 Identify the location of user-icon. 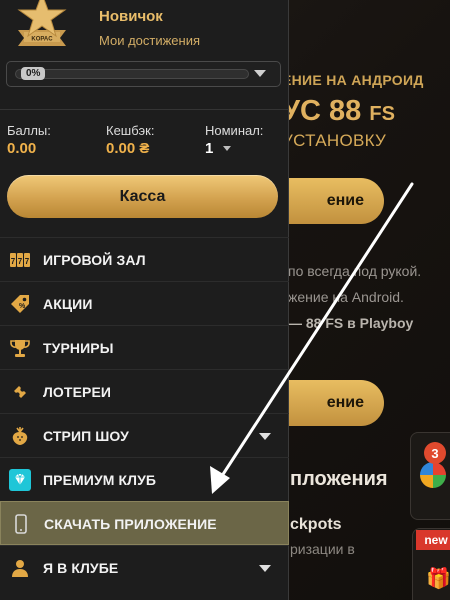
(20, 568).